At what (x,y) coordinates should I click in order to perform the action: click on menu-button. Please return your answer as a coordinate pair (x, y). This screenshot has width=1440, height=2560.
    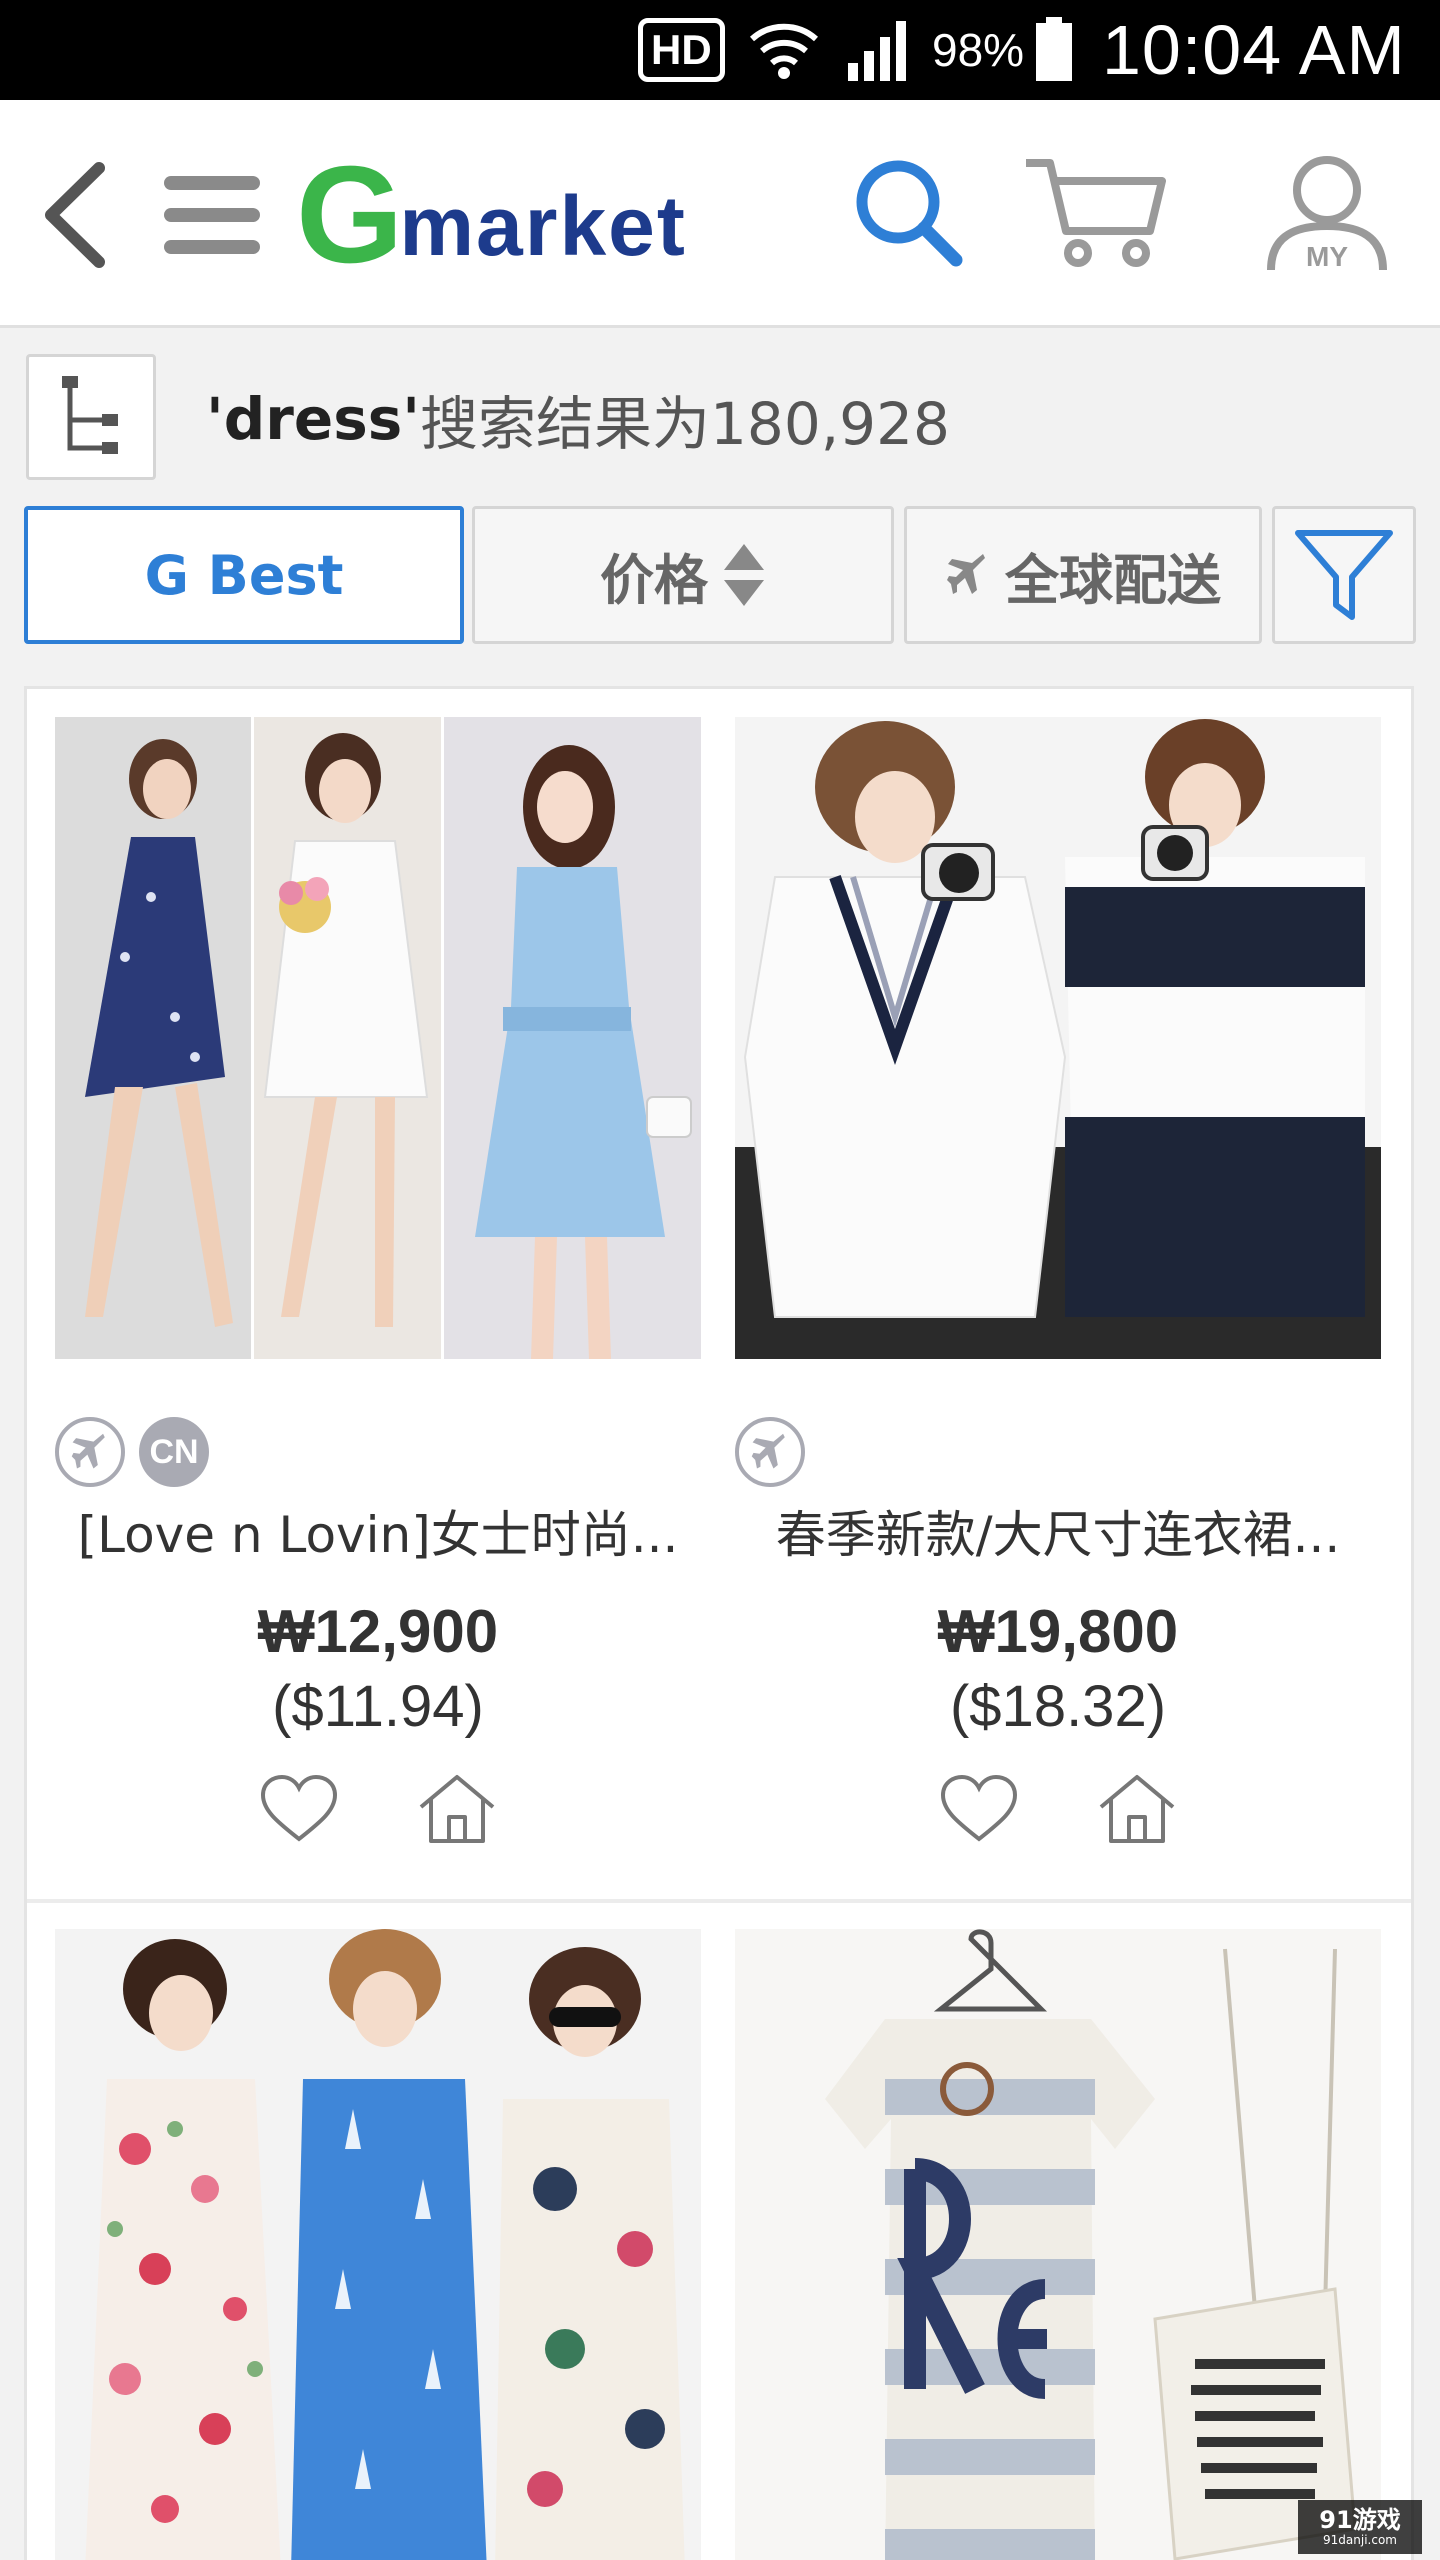
    Looking at the image, I should click on (212, 215).